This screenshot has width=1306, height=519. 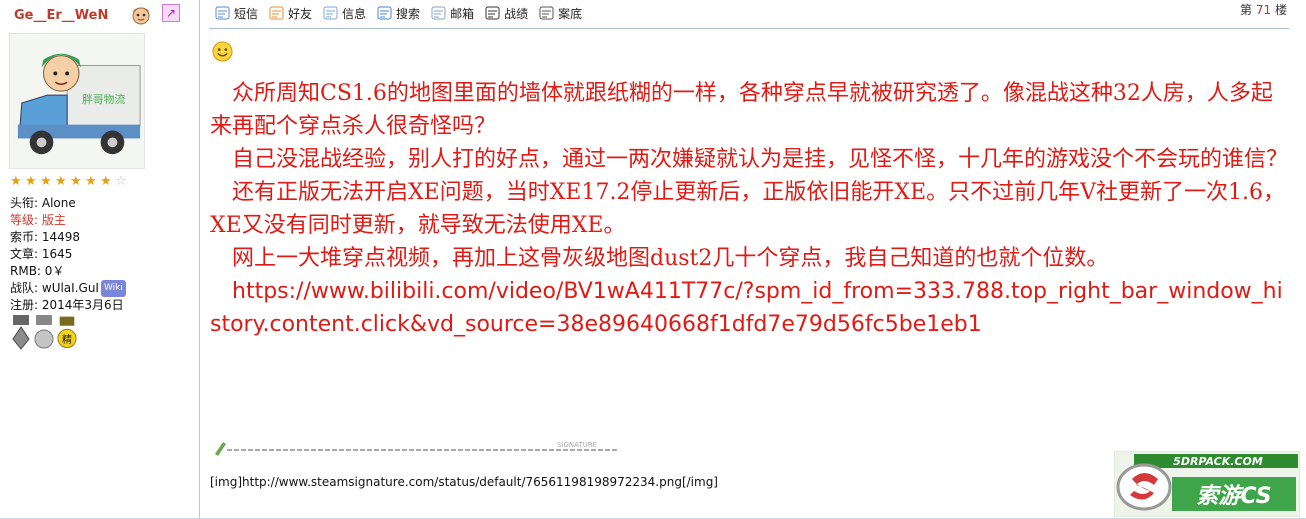 I want to click on signature-divider: SIGNATURE, so click(x=416, y=448).